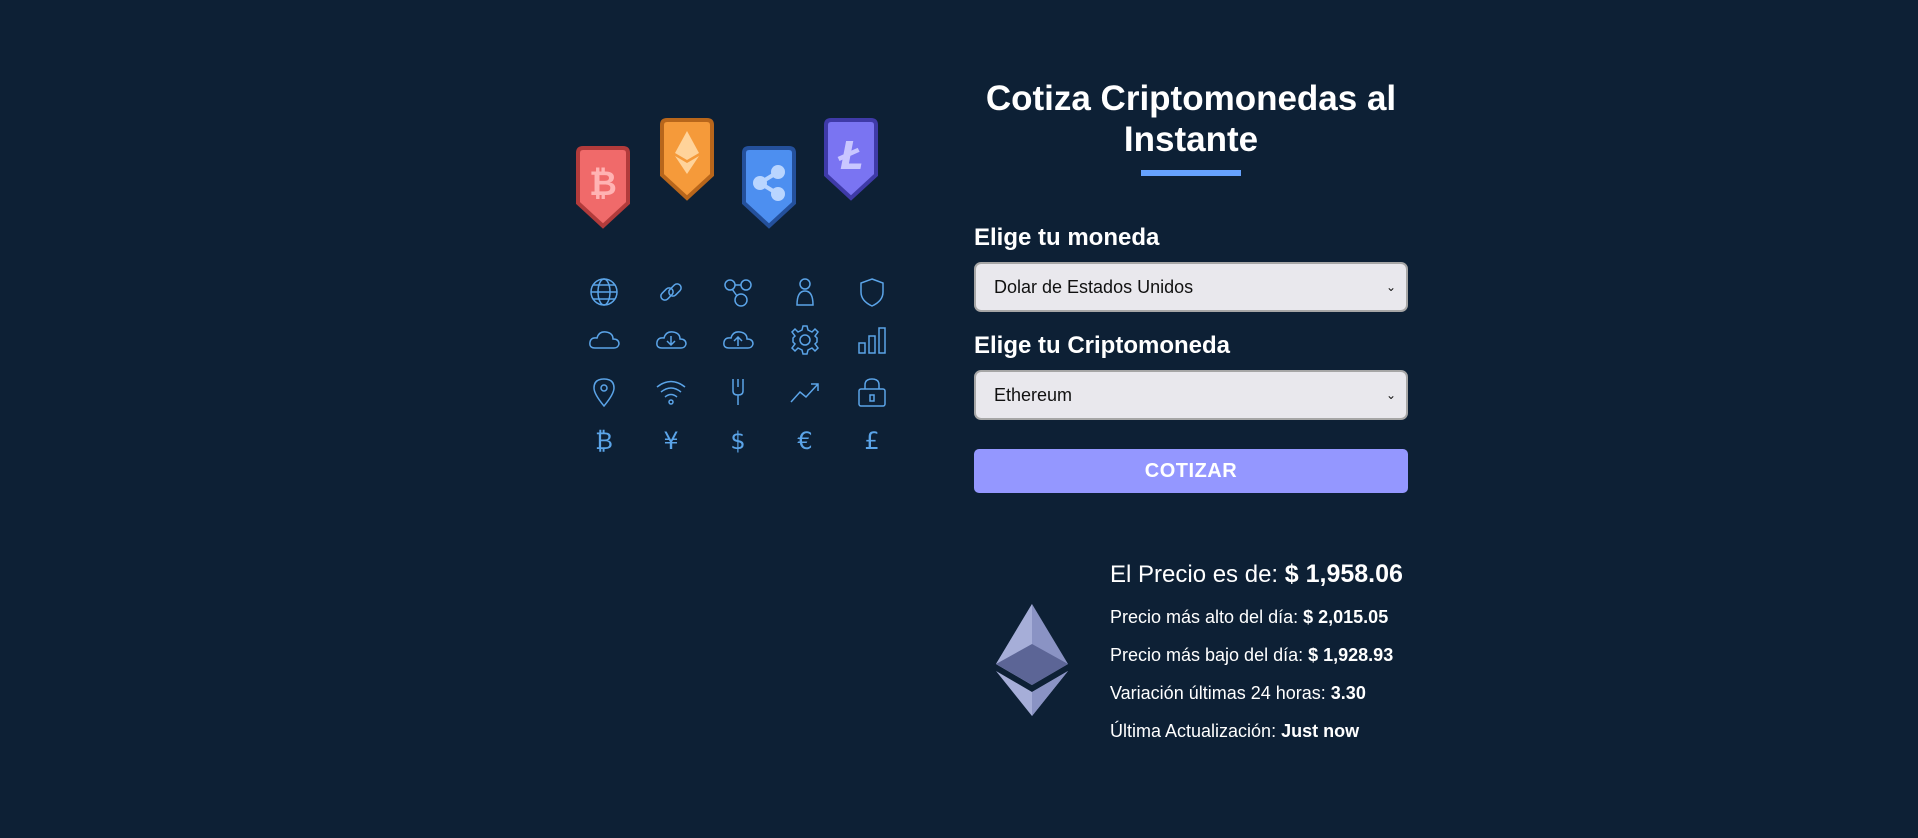 The width and height of the screenshot is (1918, 838). I want to click on cloud-download-icon, so click(671, 340).